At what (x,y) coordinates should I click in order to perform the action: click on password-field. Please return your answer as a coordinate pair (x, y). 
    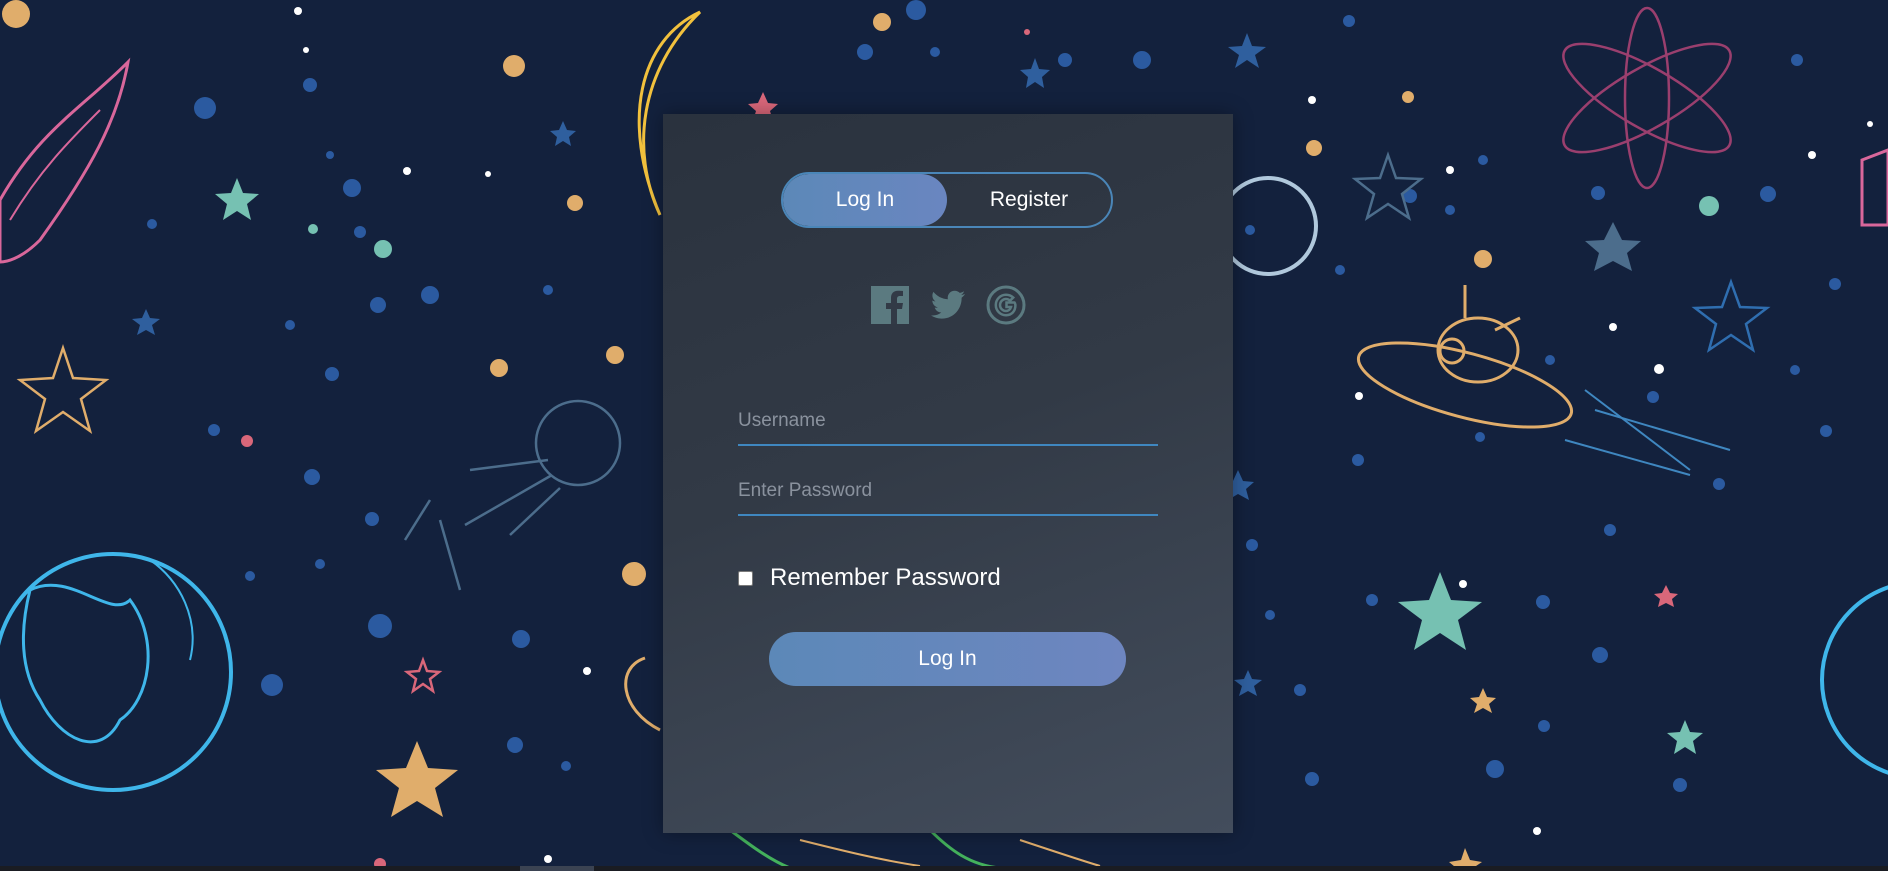
    Looking at the image, I should click on (948, 493).